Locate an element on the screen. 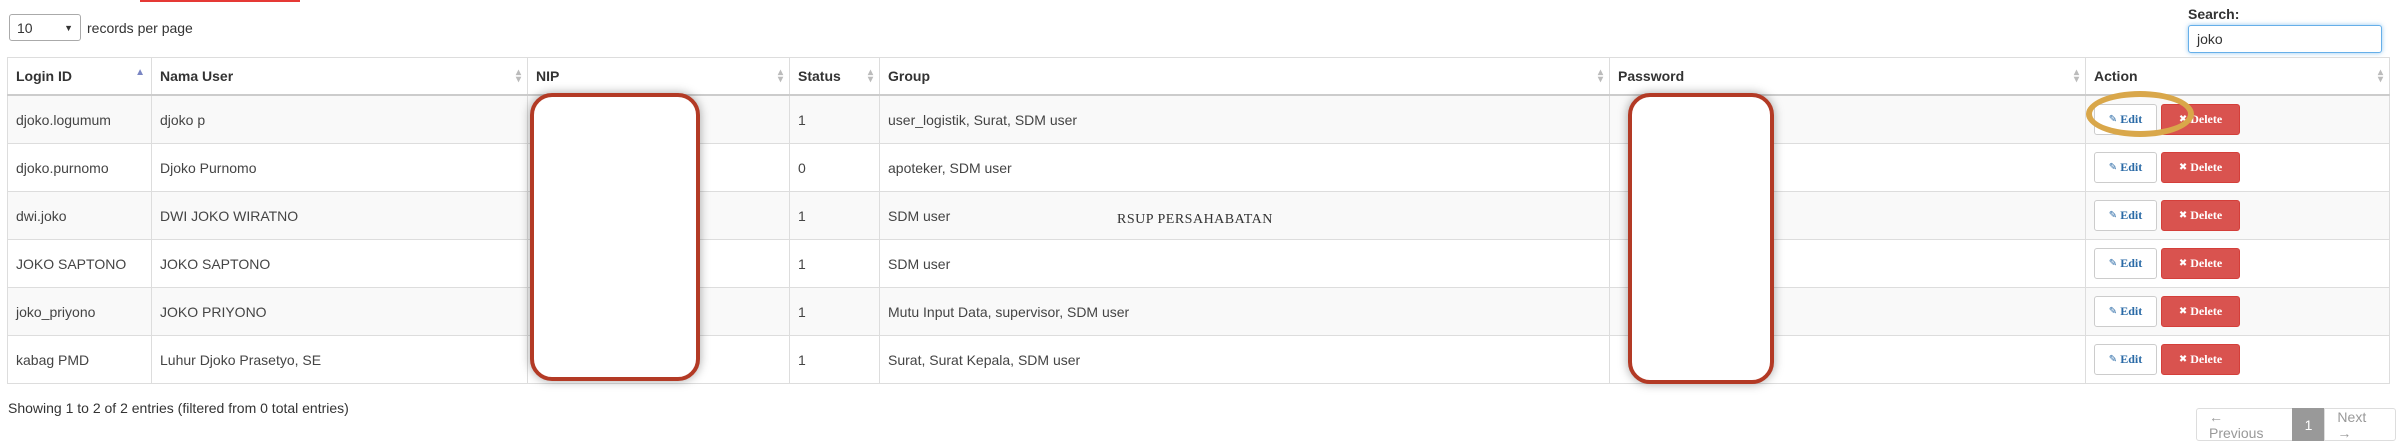 The image size is (2396, 441). col-header-login-id: Login ID ▲ is located at coordinates (79, 76).